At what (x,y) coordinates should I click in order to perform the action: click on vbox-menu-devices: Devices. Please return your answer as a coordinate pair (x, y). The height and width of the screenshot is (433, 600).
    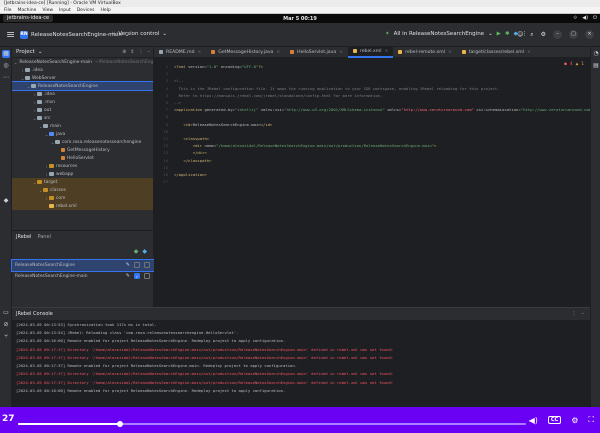
    Looking at the image, I should click on (86, 10).